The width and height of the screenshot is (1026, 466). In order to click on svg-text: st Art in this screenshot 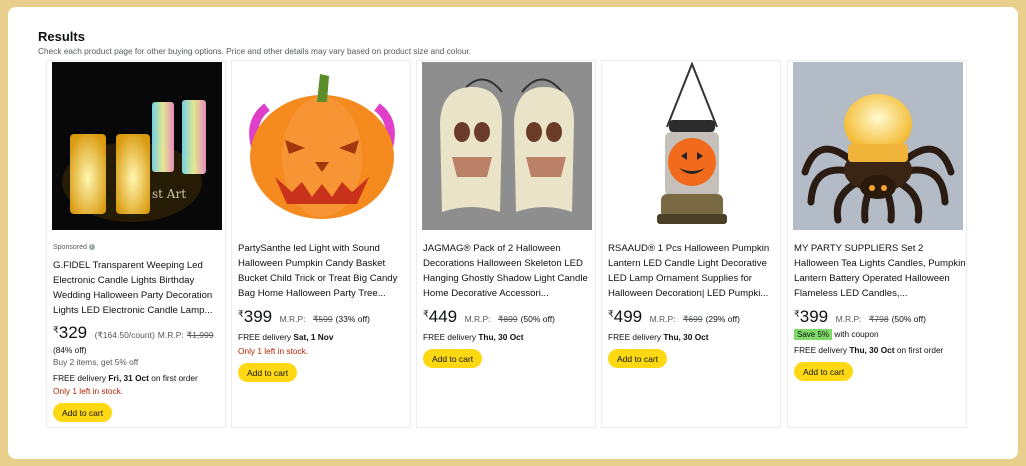, I will do `click(169, 194)`.